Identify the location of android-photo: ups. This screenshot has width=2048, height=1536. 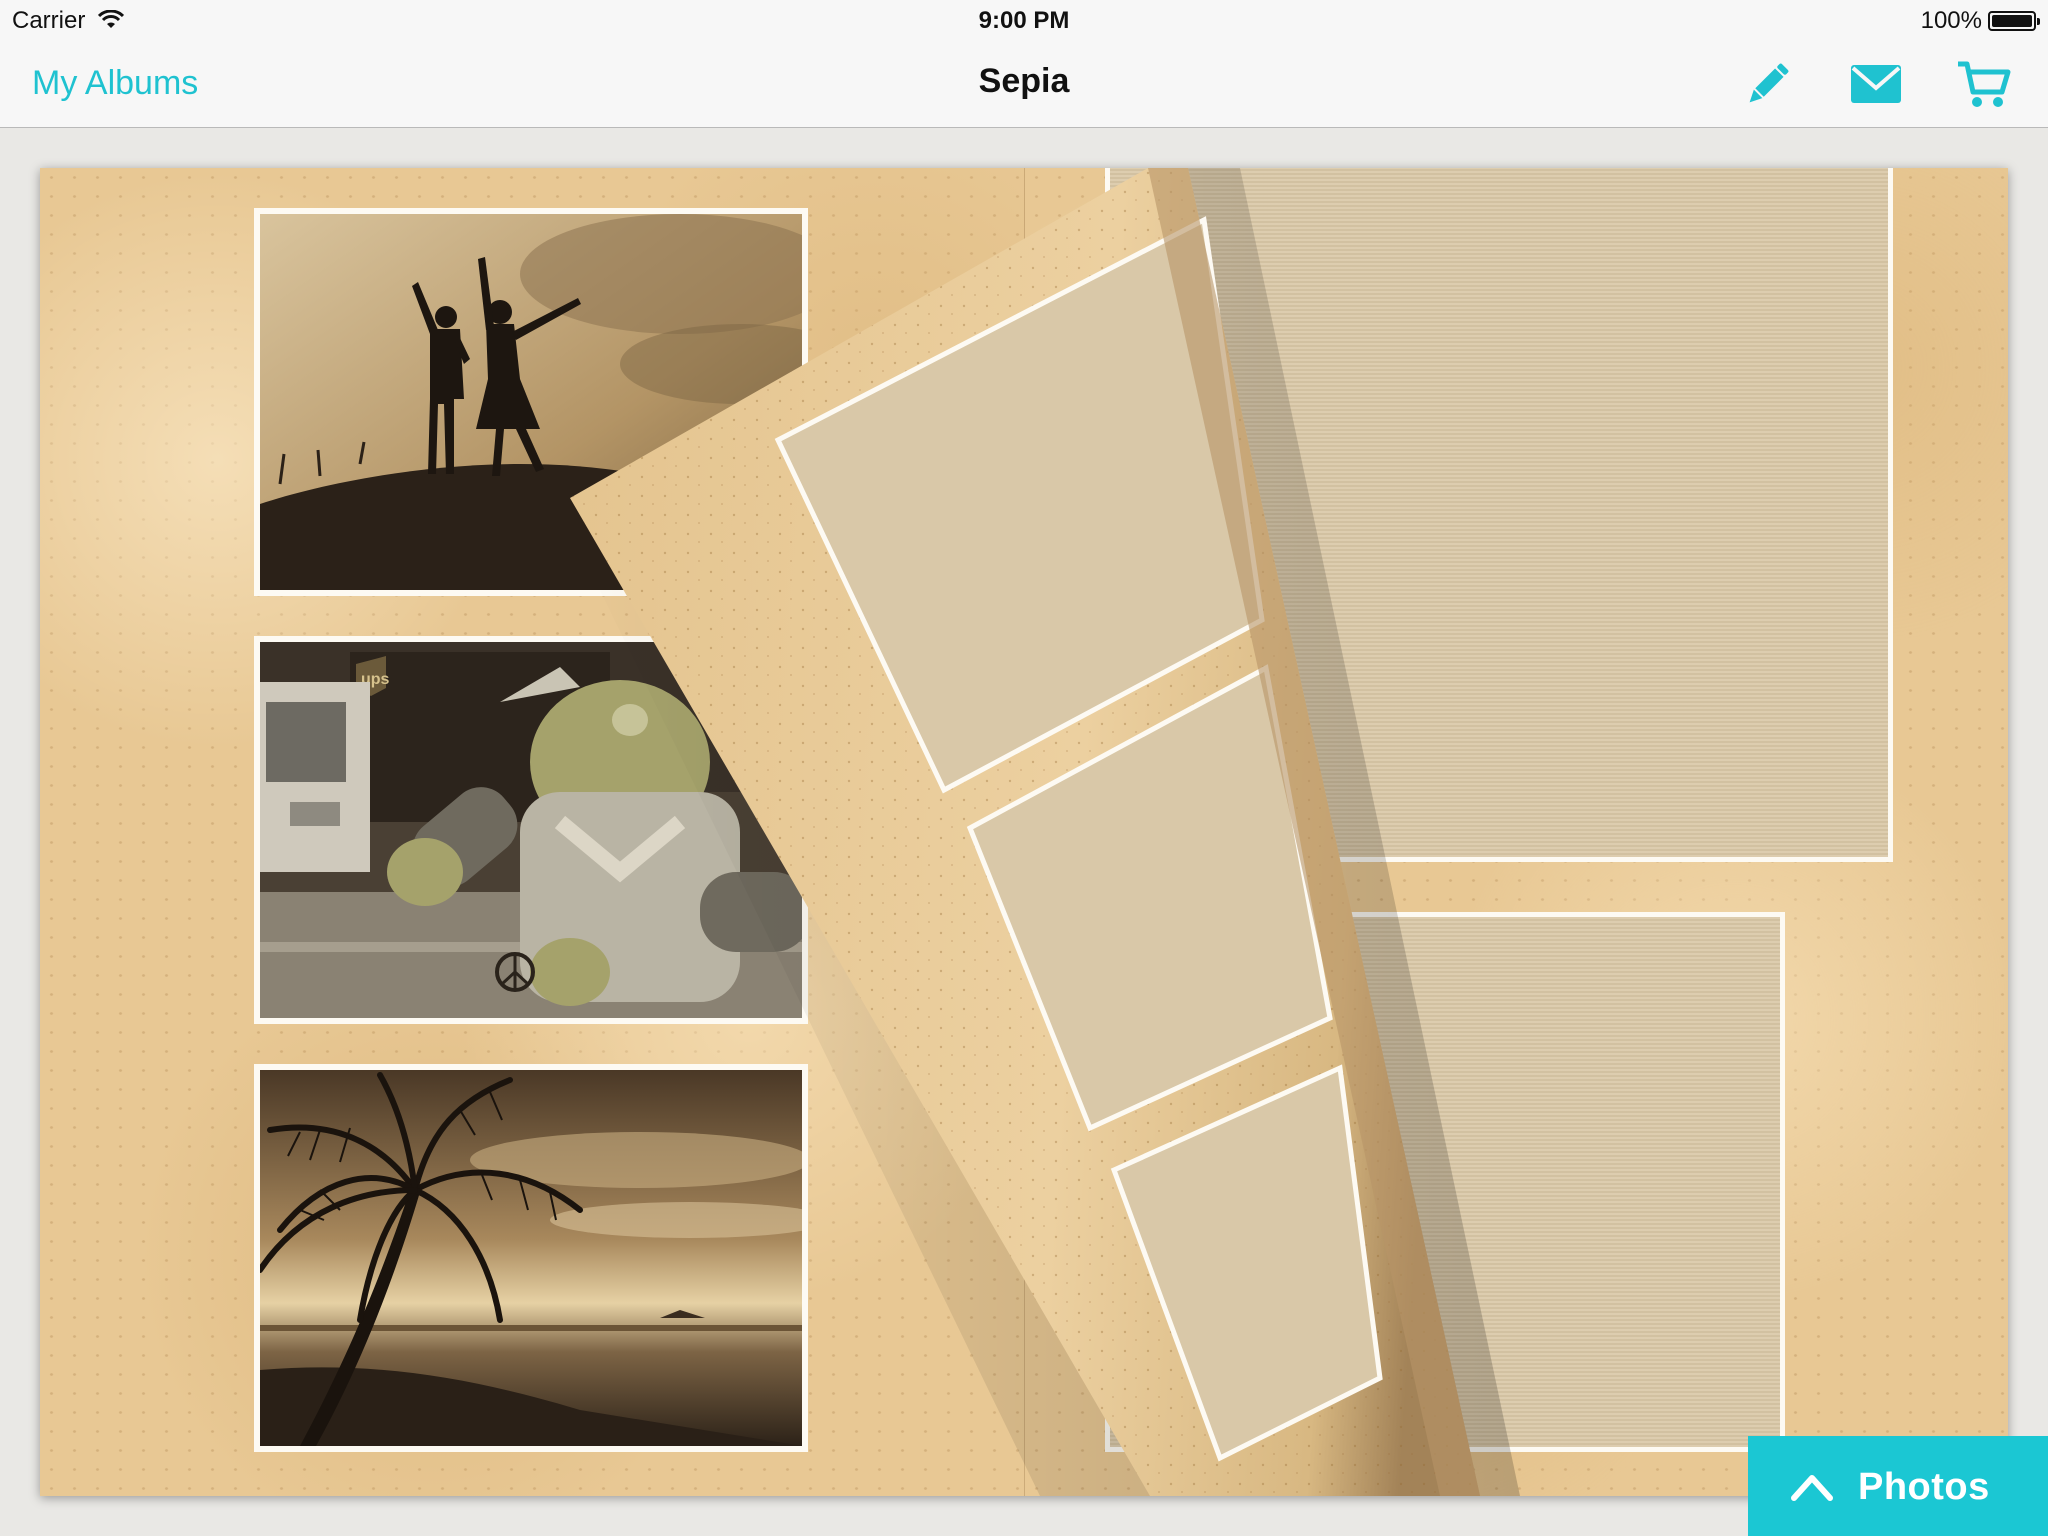
(531, 830).